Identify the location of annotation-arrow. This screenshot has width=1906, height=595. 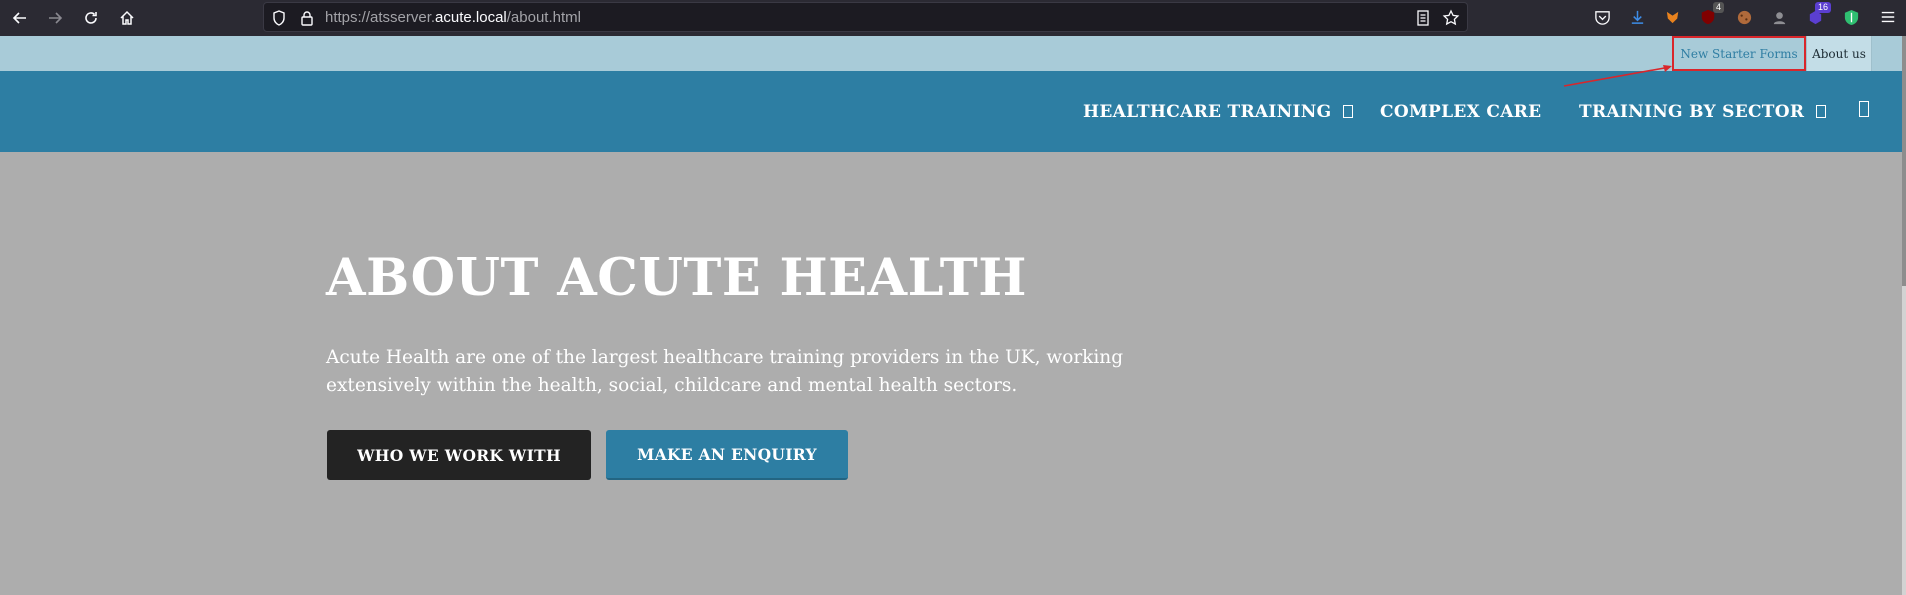
(1617, 76).